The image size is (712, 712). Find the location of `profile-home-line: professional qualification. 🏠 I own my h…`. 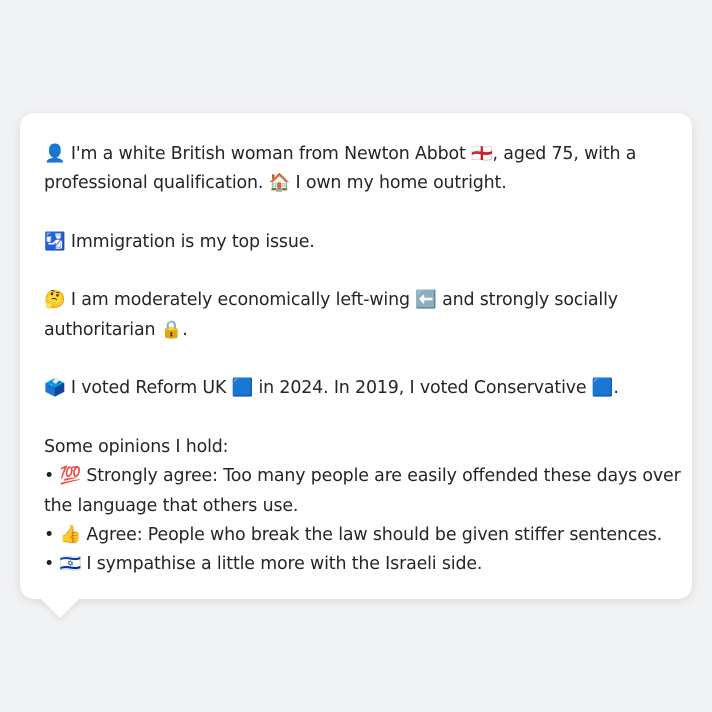

profile-home-line: professional qualification. 🏠 I own my h… is located at coordinates (275, 183).